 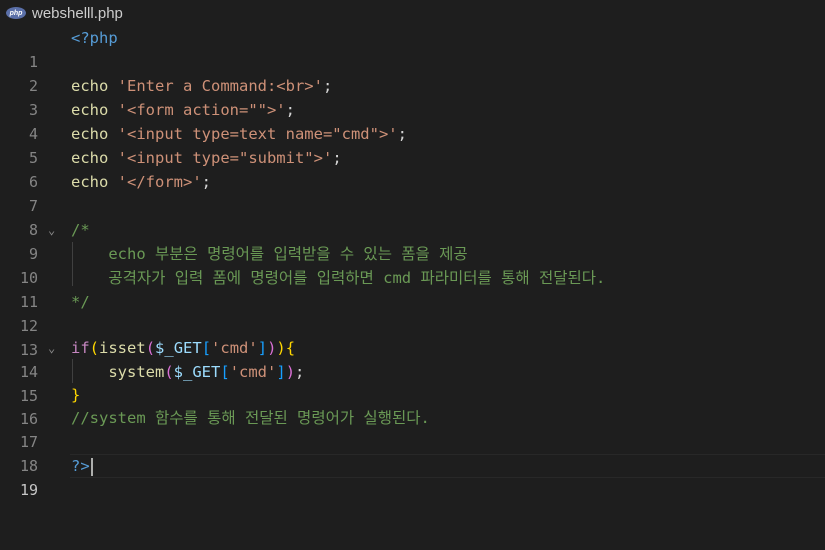 I want to click on code-line-2: 2, so click(x=412, y=72).